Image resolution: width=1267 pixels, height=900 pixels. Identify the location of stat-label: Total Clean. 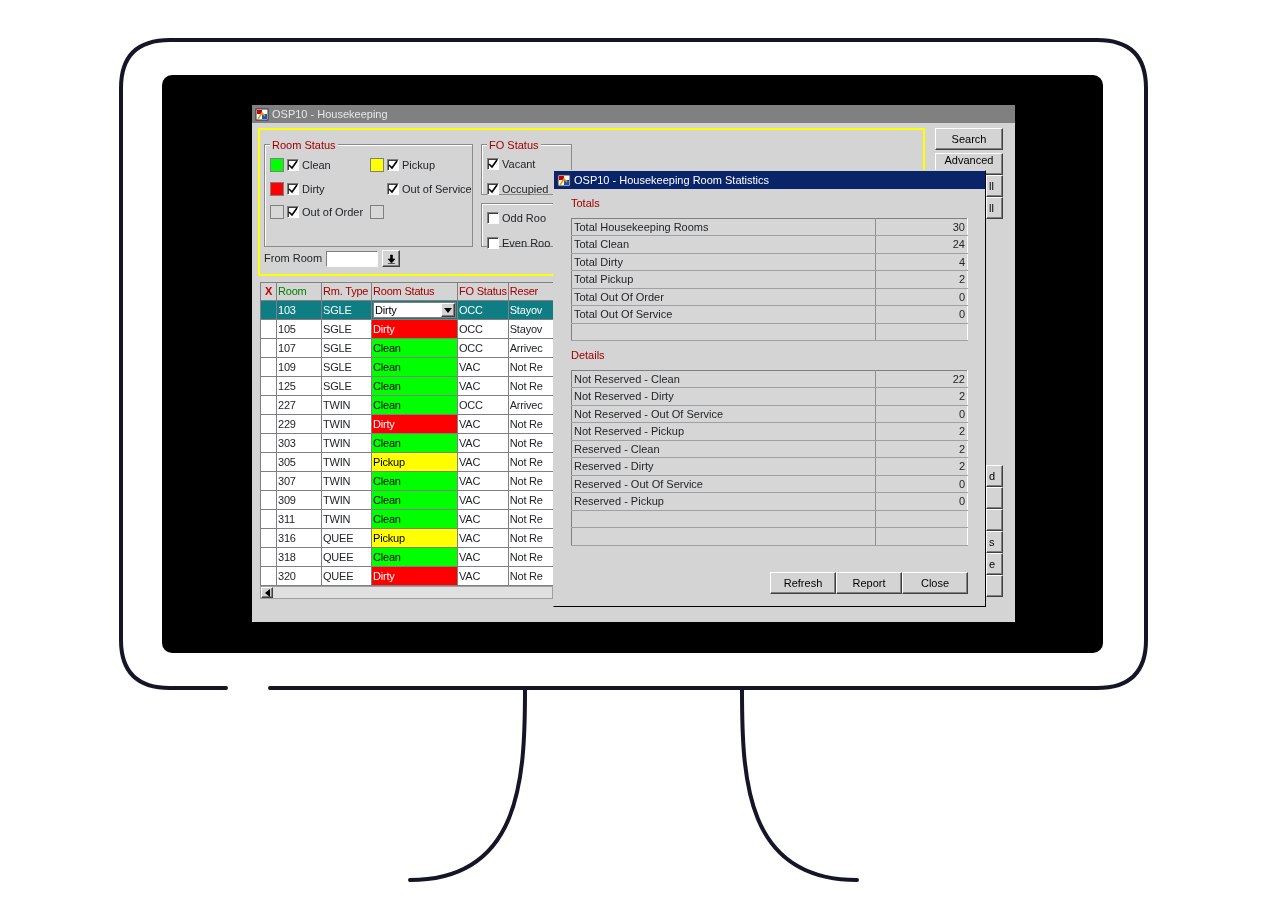
(723, 244).